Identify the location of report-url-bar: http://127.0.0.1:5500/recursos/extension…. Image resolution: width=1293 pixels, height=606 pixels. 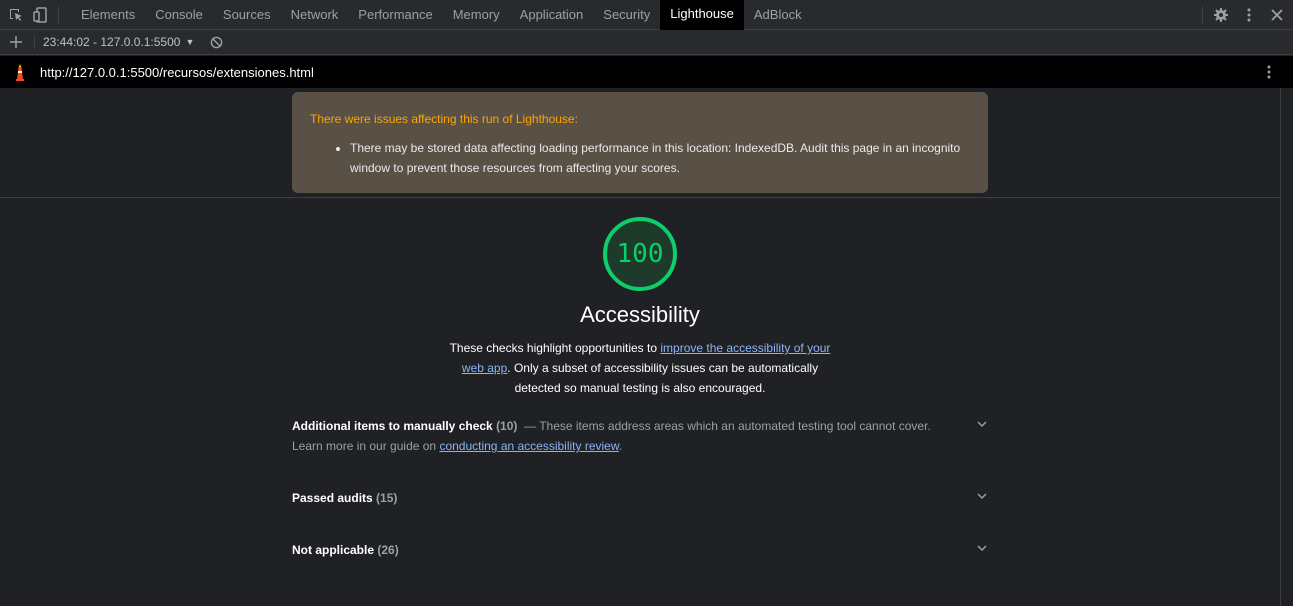
(646, 72).